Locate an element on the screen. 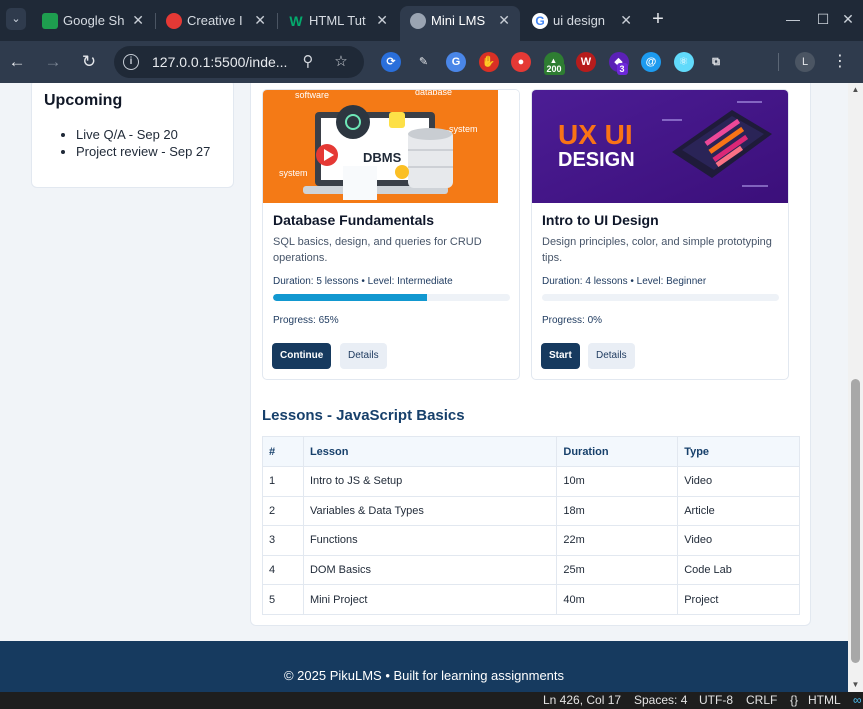 The width and height of the screenshot is (863, 709). table-cell: 40m is located at coordinates (617, 599).